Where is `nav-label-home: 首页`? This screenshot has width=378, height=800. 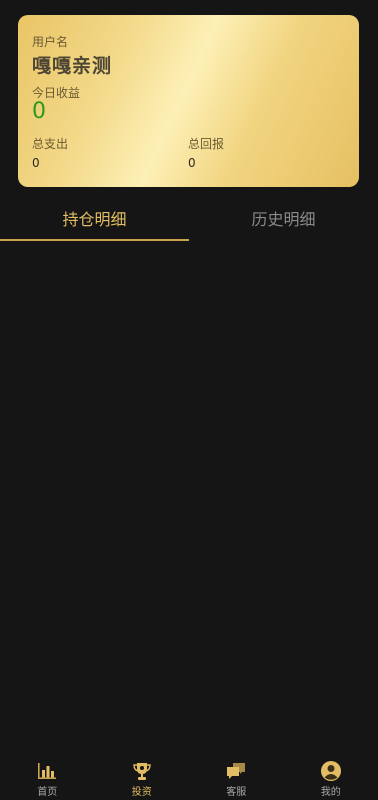
nav-label-home: 首页 is located at coordinates (47, 792).